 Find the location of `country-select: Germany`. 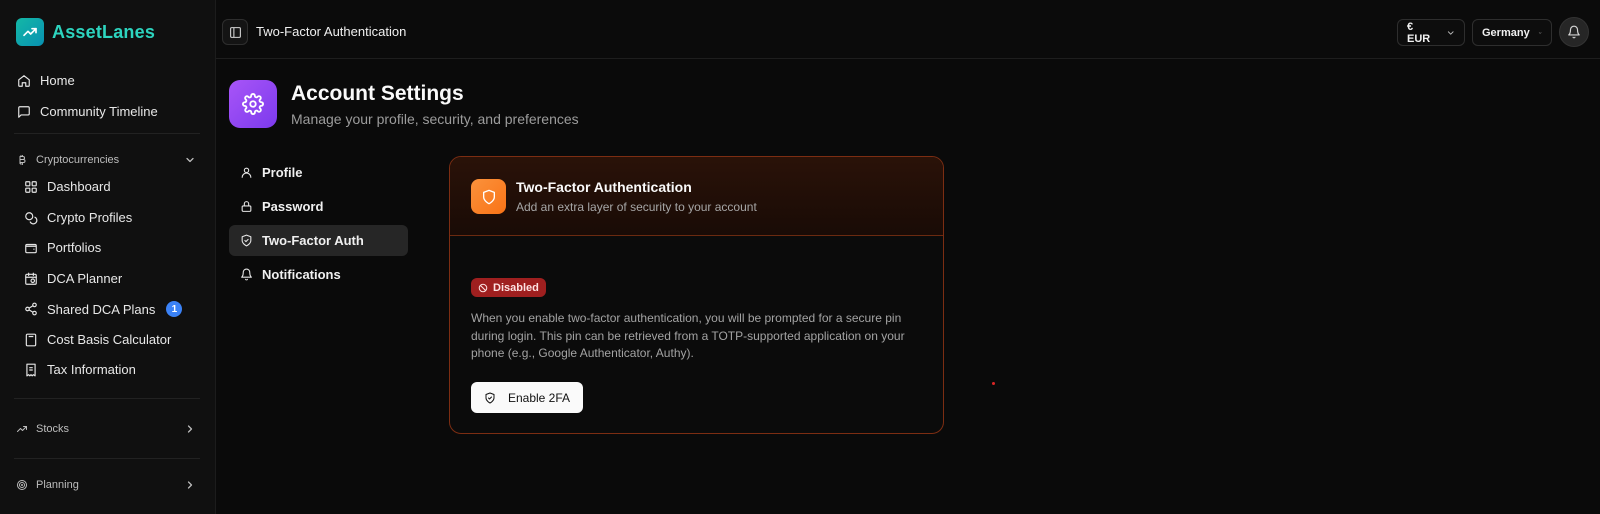

country-select: Germany is located at coordinates (1512, 32).